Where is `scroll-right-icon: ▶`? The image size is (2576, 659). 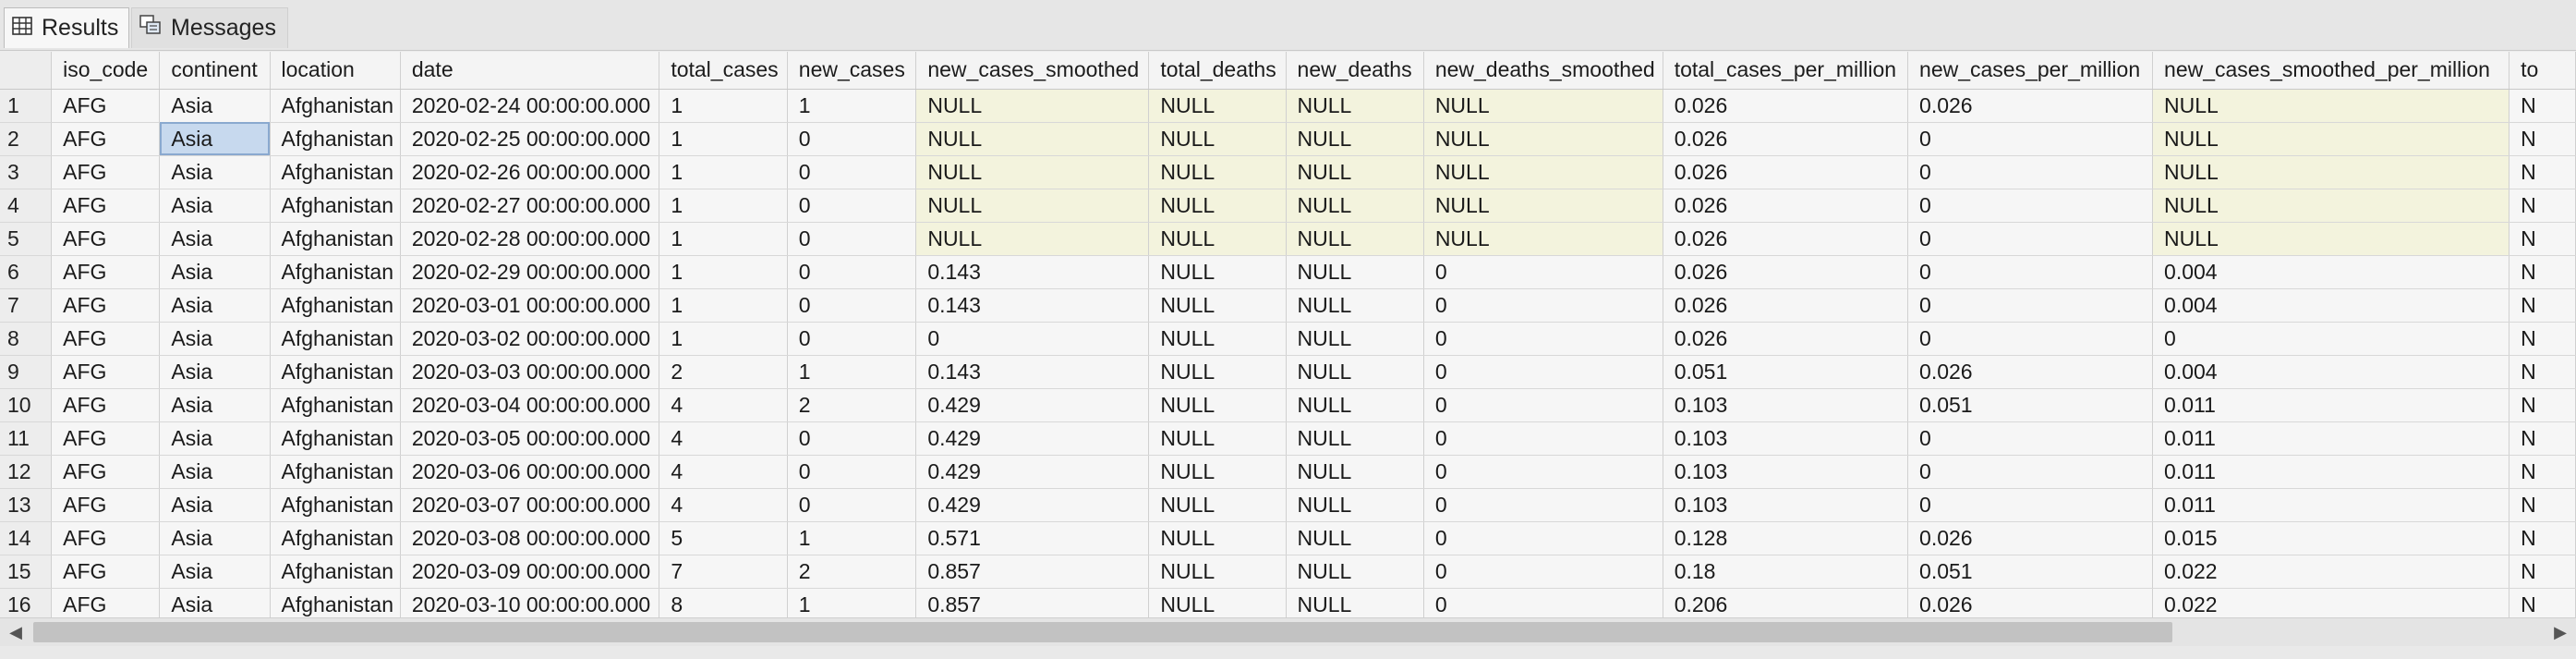 scroll-right-icon: ▶ is located at coordinates (2560, 632).